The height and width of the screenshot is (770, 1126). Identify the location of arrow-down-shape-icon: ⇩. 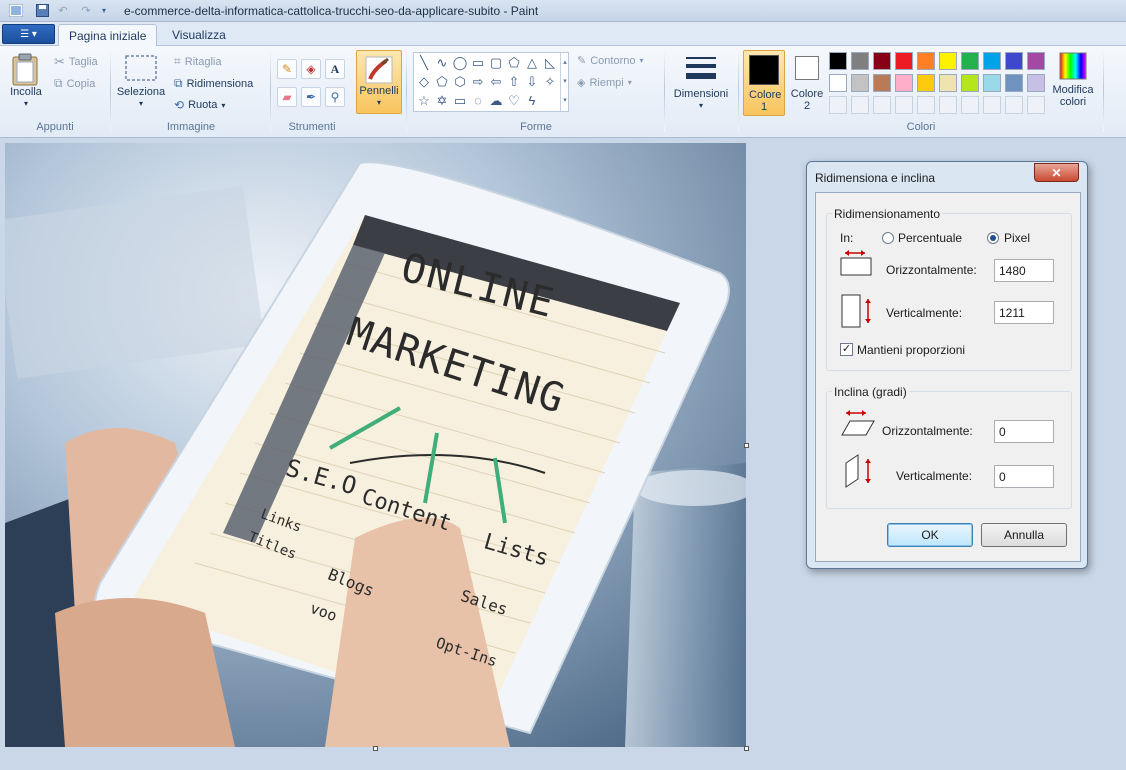
(532, 82).